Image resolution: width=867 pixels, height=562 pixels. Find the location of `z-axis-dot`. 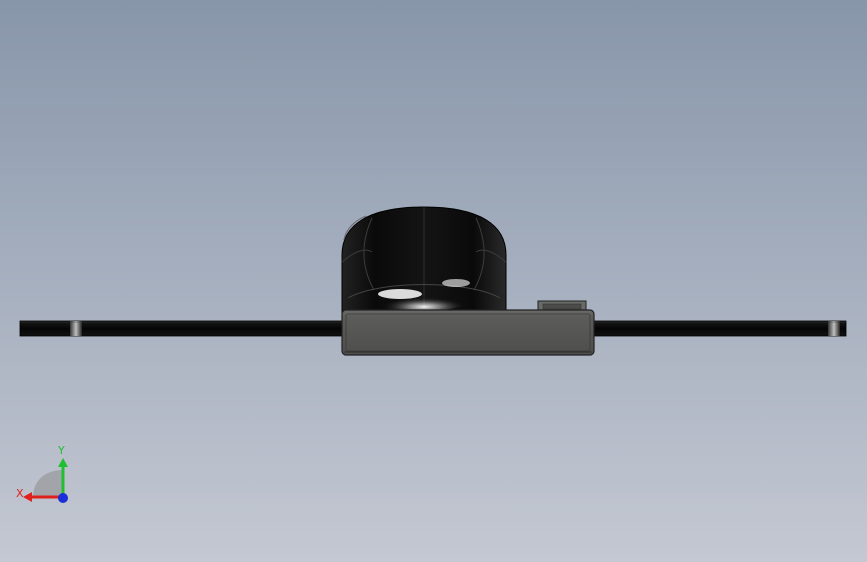

z-axis-dot is located at coordinates (63, 498).